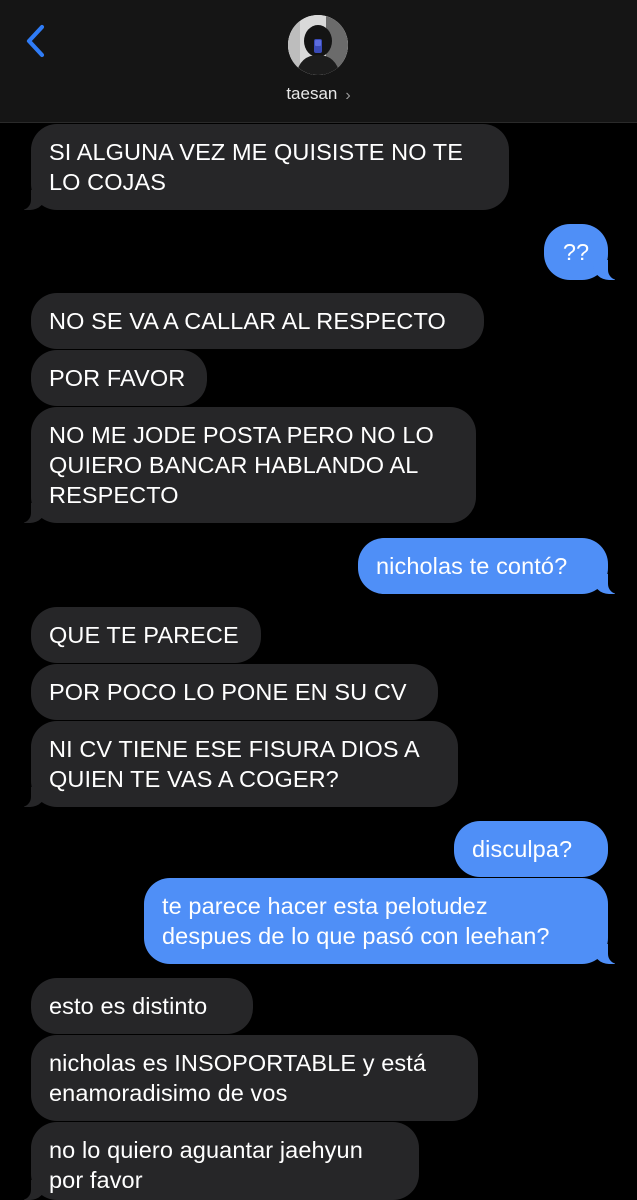  I want to click on message-text: NO SE VA A CALLAR AL RESPECTO, so click(247, 321).